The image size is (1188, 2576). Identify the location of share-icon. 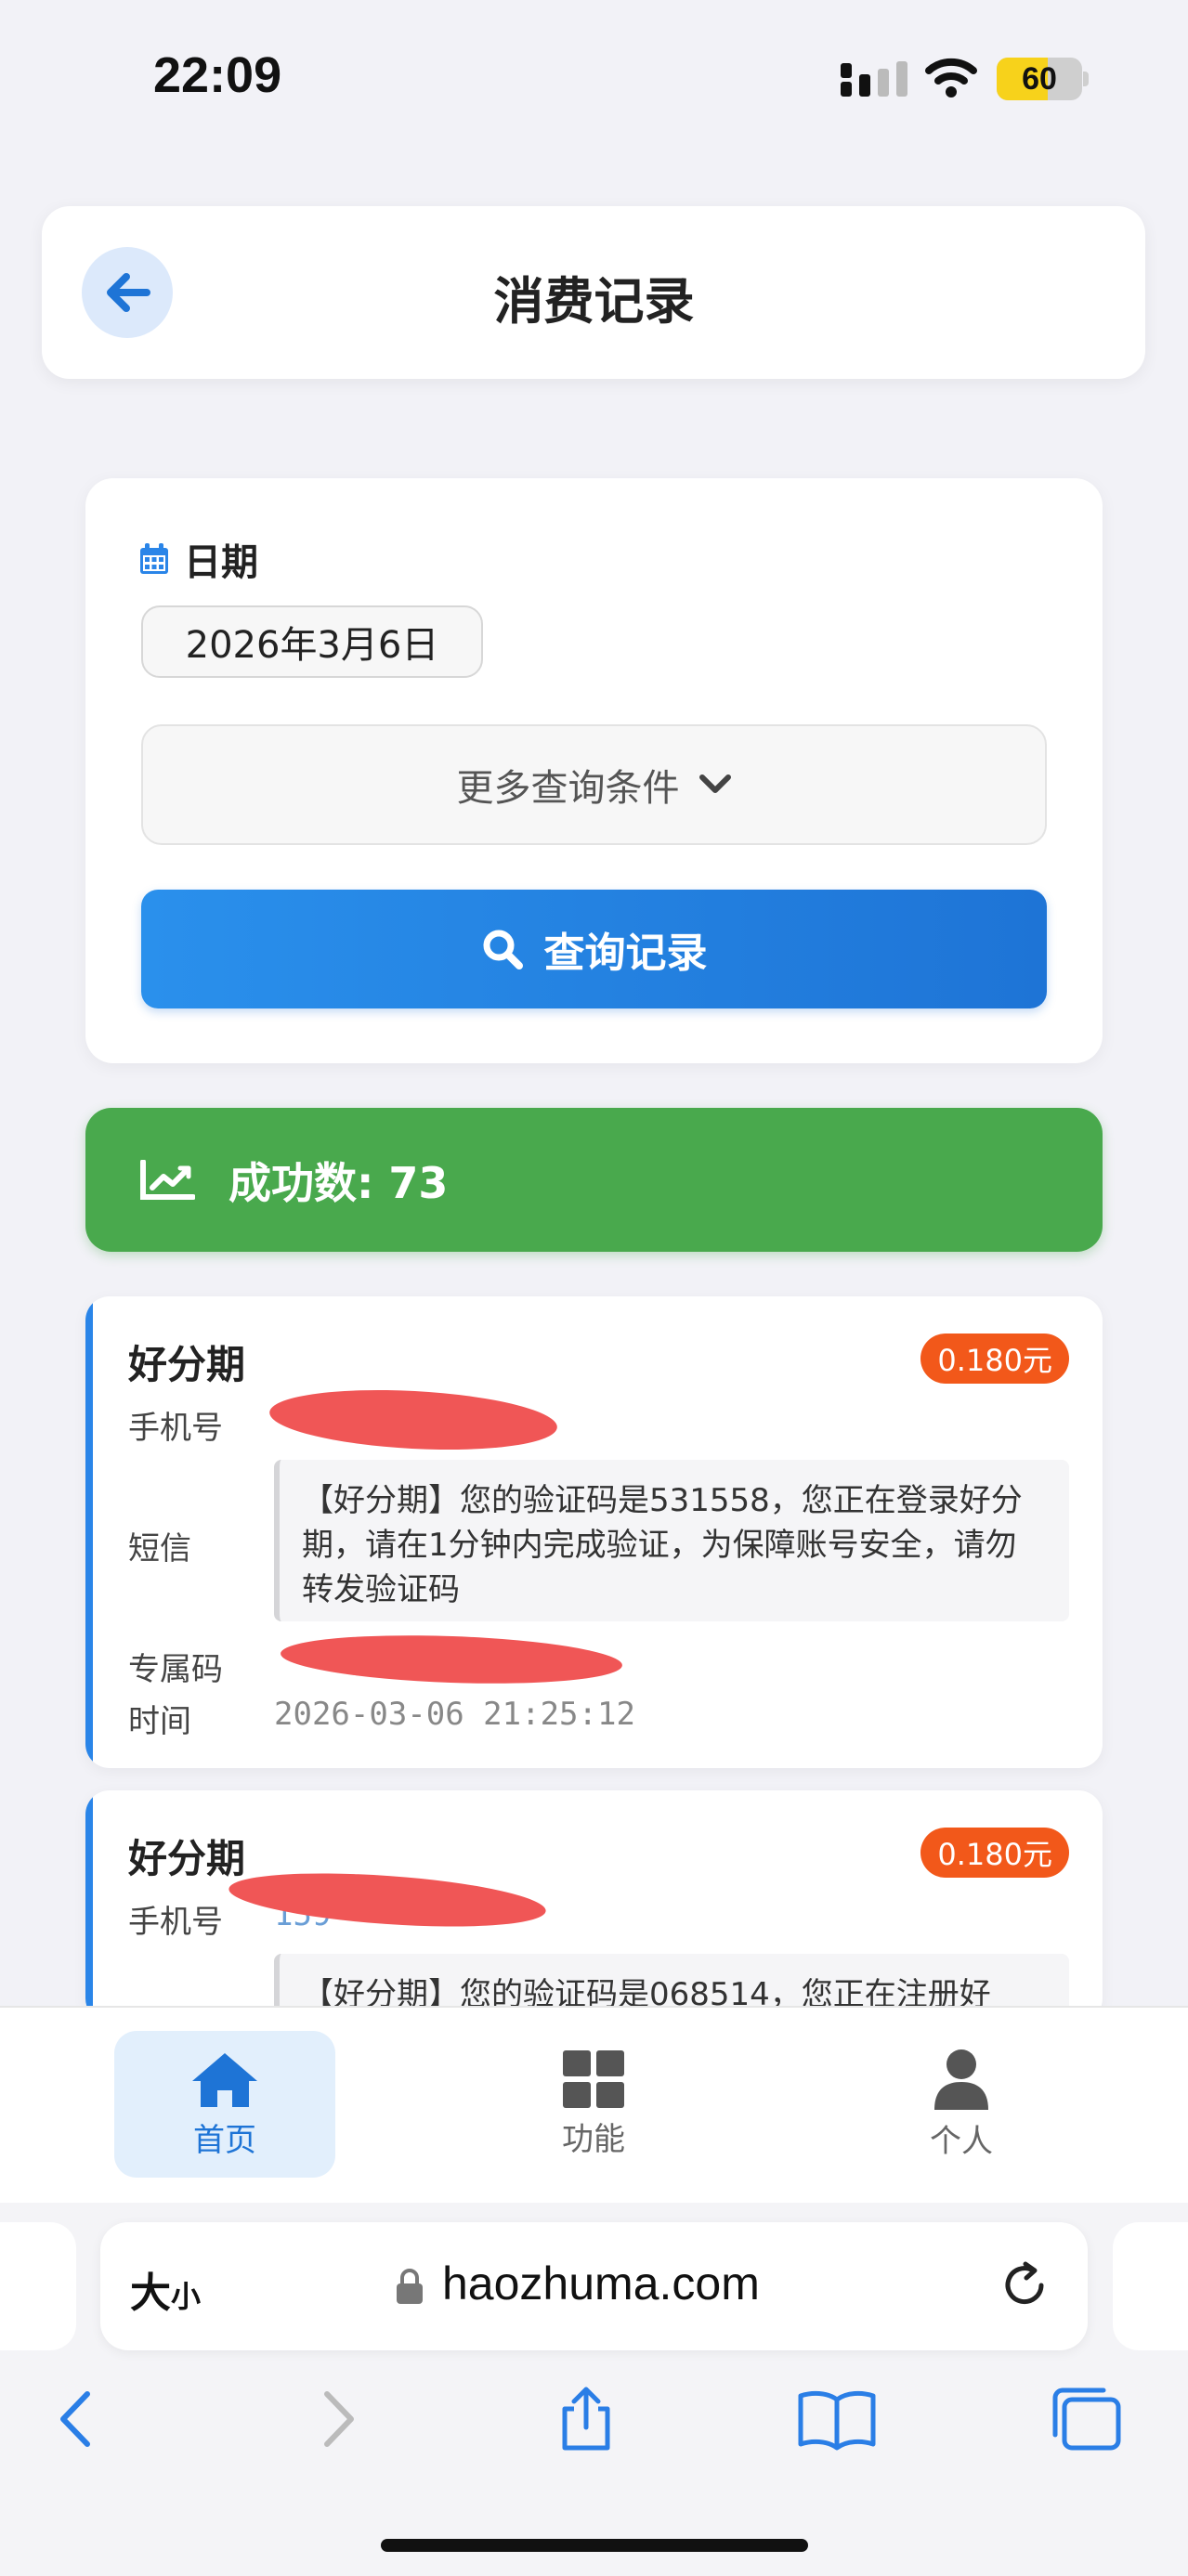
(587, 2419).